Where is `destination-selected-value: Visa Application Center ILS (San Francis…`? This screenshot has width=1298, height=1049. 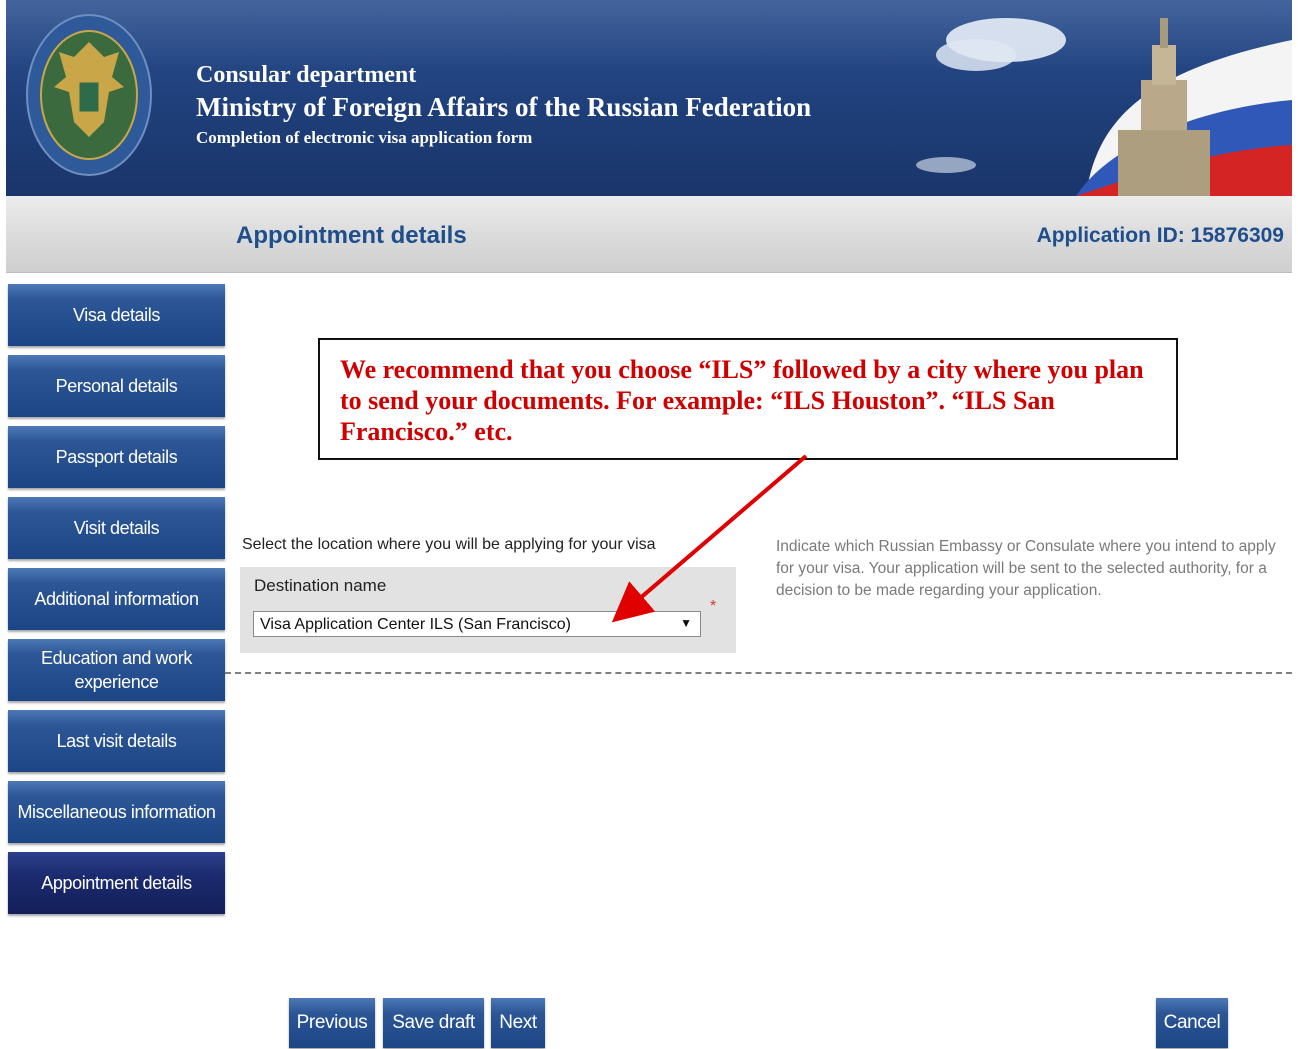 destination-selected-value: Visa Application Center ILS (San Francis… is located at coordinates (415, 624).